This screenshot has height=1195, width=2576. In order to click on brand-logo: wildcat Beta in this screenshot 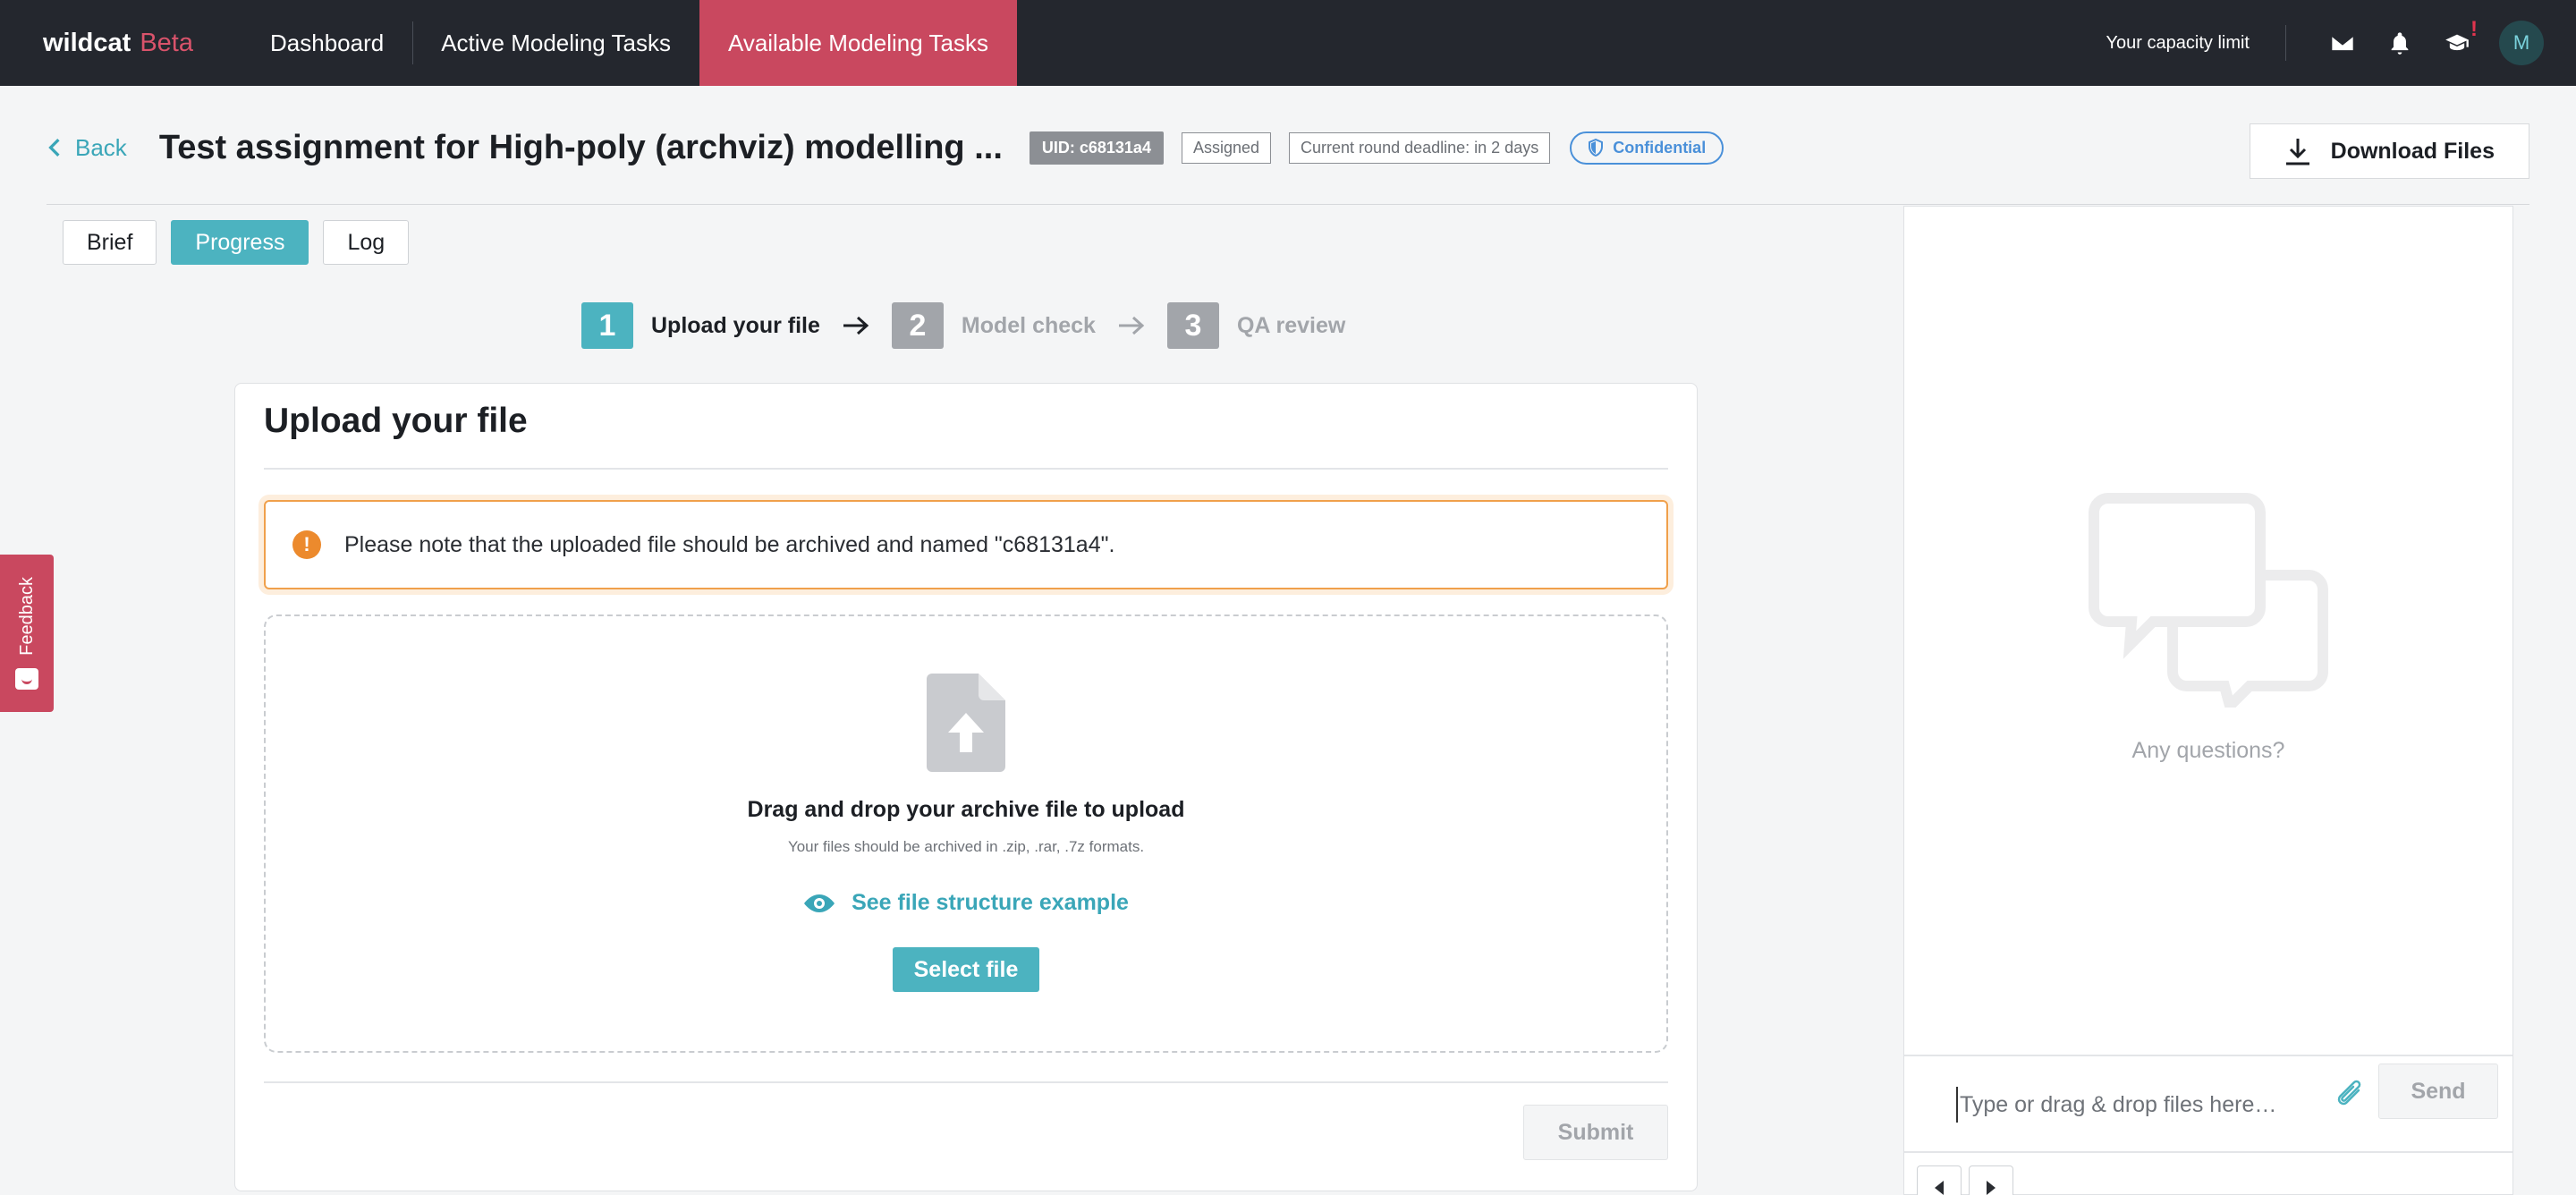, I will do `click(121, 43)`.